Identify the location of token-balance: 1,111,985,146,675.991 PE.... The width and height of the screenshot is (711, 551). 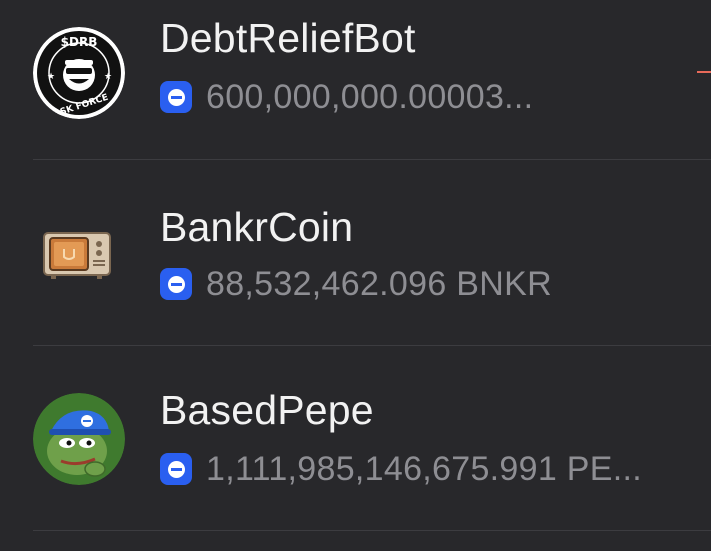
(401, 468).